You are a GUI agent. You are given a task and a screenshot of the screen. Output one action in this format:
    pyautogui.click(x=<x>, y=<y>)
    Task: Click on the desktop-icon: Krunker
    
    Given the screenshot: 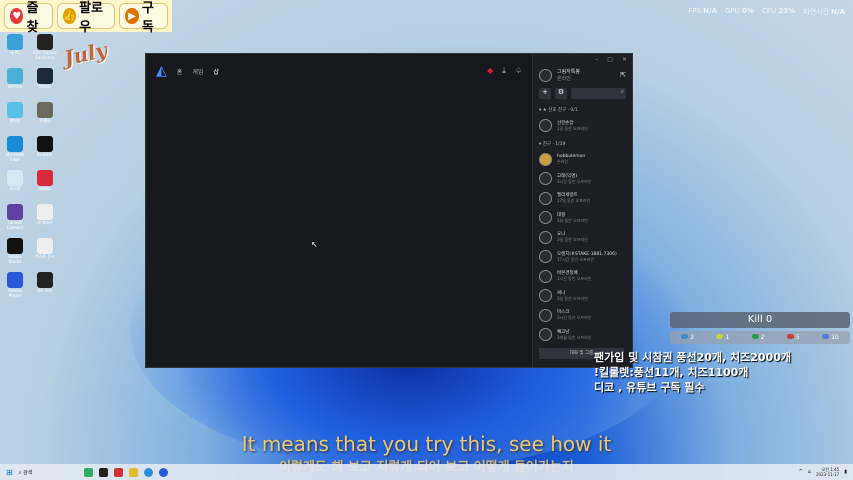 What is the action you would take?
    pyautogui.click(x=45, y=151)
    